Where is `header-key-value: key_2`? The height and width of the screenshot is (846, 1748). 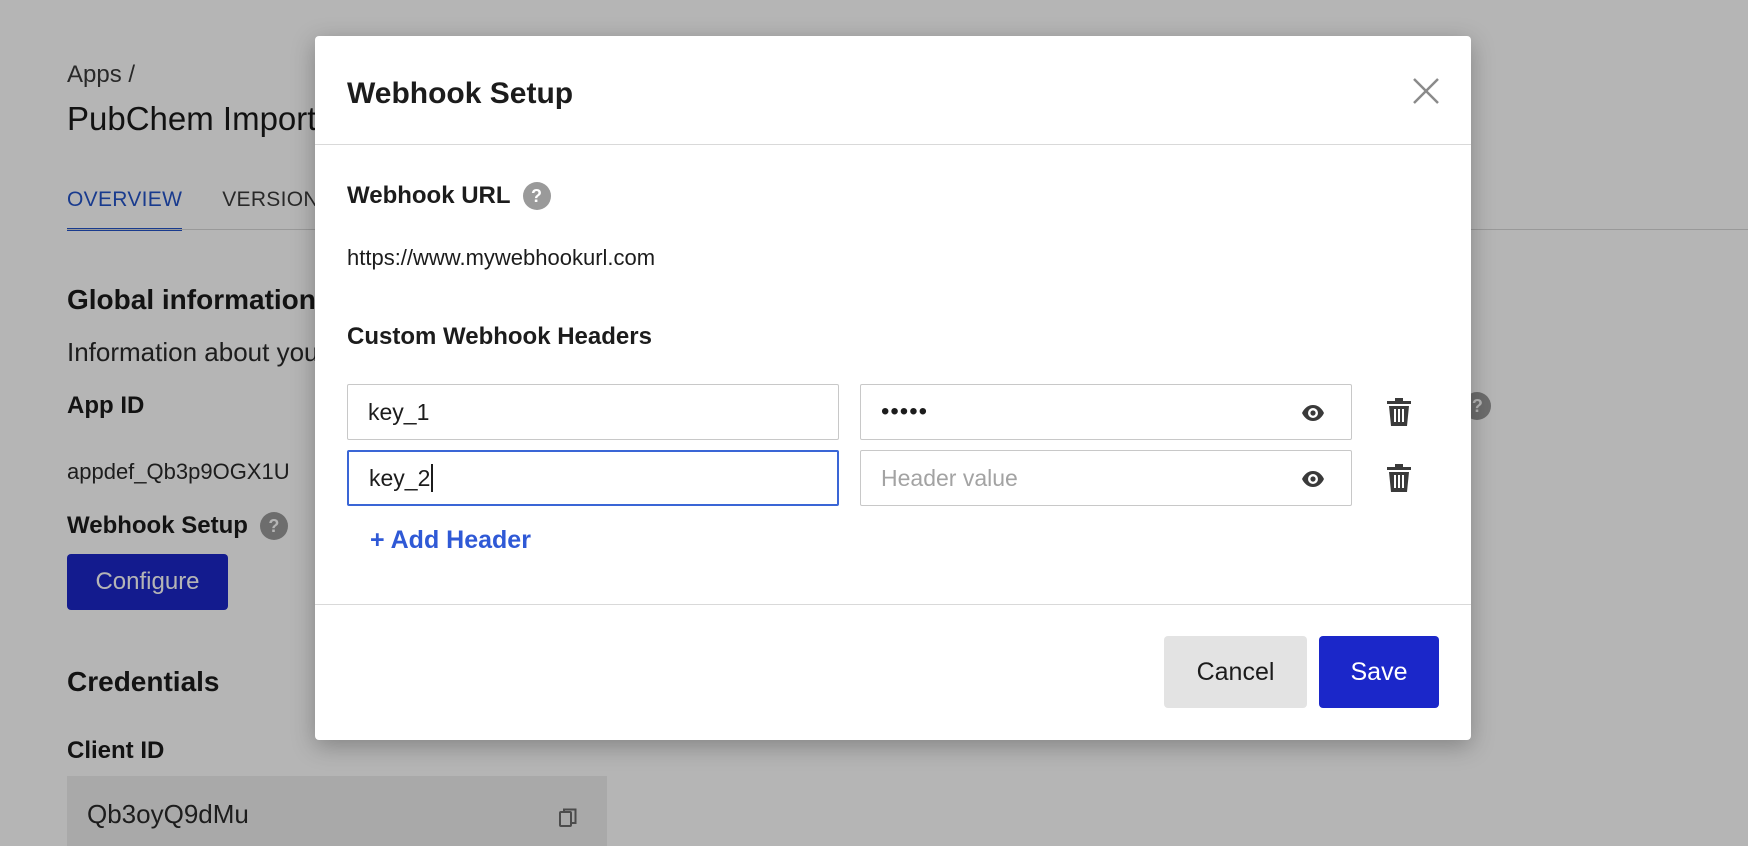
header-key-value: key_2 is located at coordinates (400, 477).